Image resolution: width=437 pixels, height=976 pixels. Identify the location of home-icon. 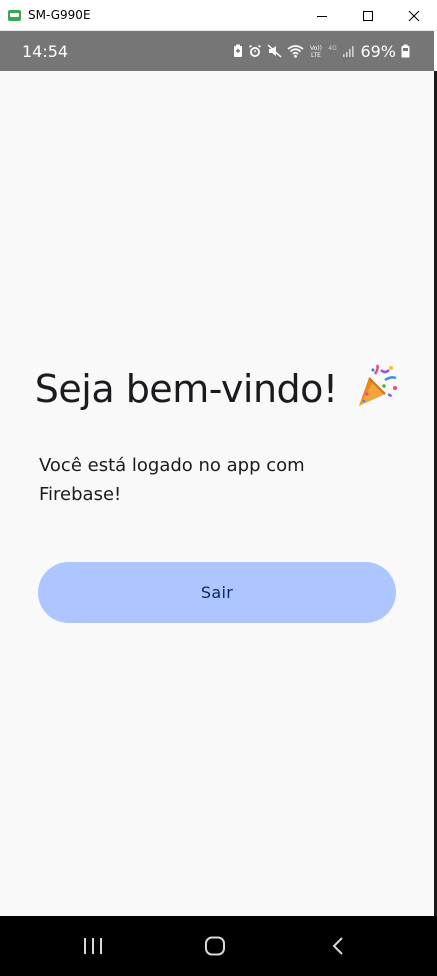
(215, 946).